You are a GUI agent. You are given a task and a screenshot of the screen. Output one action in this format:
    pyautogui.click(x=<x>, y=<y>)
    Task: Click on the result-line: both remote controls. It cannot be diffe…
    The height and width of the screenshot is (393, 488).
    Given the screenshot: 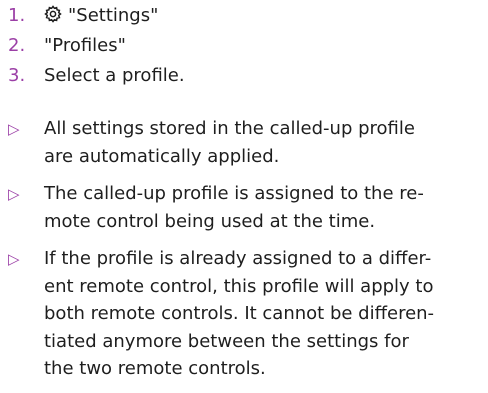 What is the action you would take?
    pyautogui.click(x=239, y=313)
    